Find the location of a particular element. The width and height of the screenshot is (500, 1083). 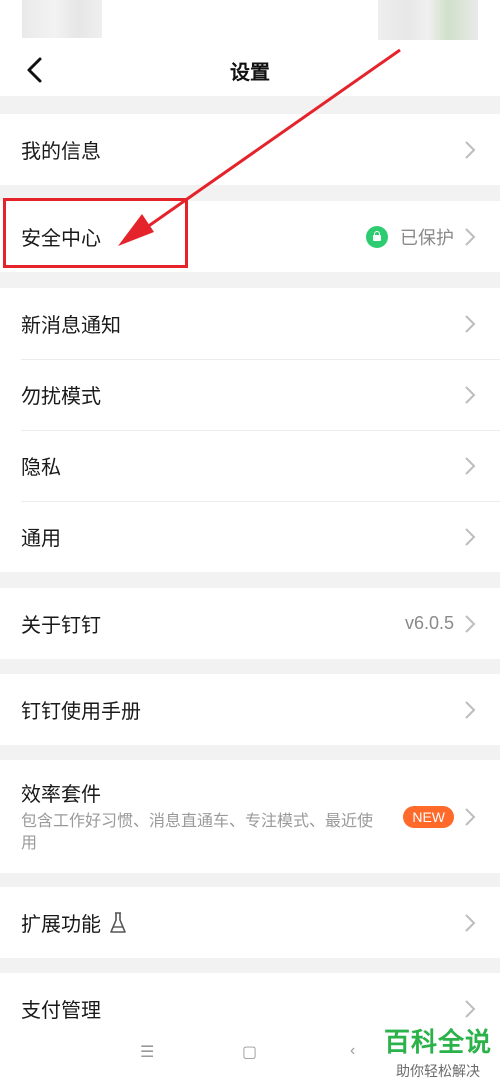

settings-group-extensions: 扩展功能 is located at coordinates (250, 922).